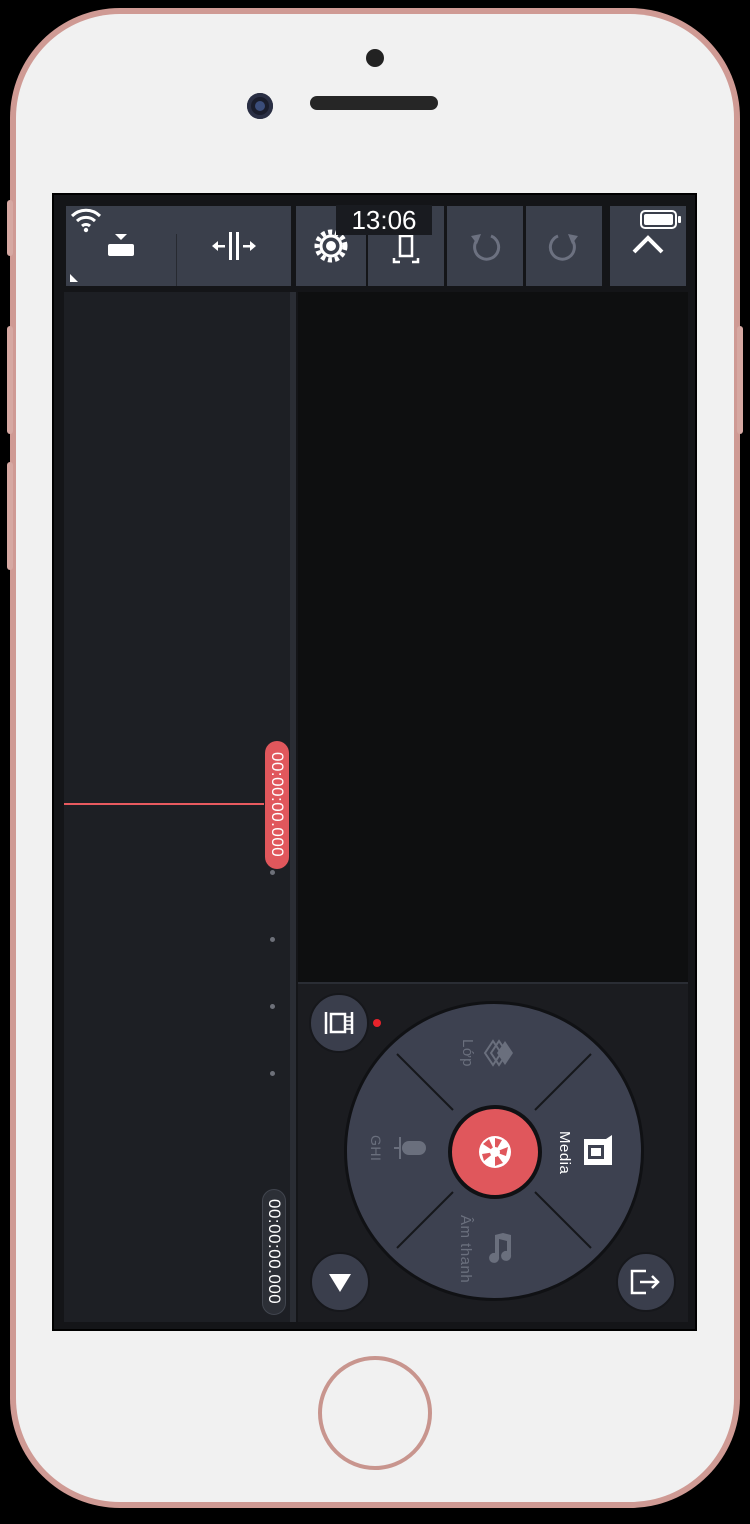 The image size is (750, 1524). I want to click on total-duration-badge: 00:00:00.000, so click(274, 1252).